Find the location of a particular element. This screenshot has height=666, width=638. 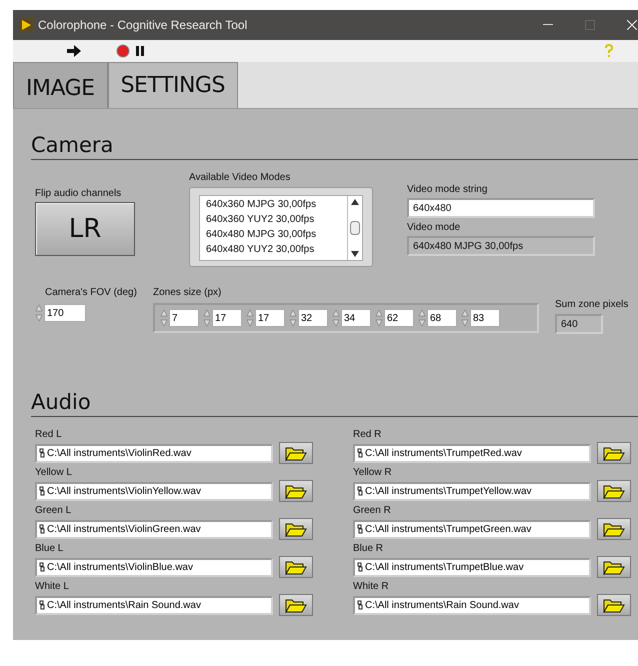

scroll-thumb is located at coordinates (355, 228).